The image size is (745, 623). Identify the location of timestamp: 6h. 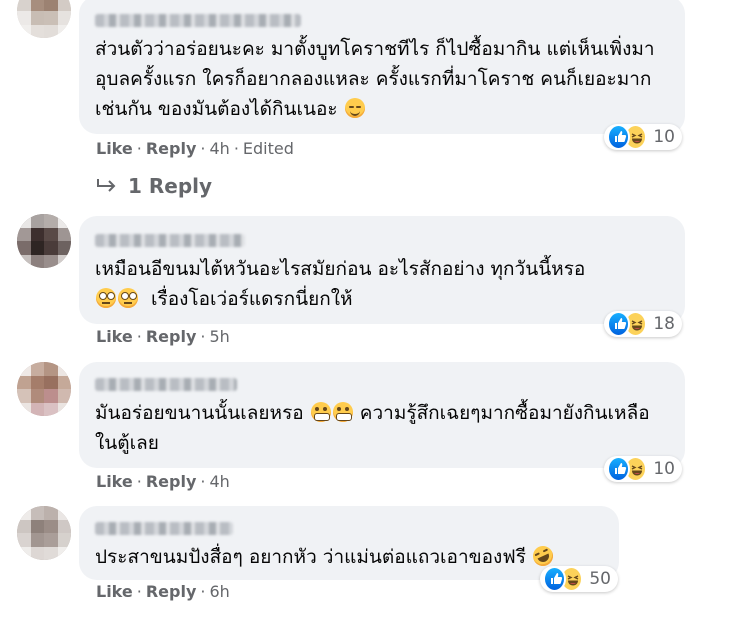
(219, 591).